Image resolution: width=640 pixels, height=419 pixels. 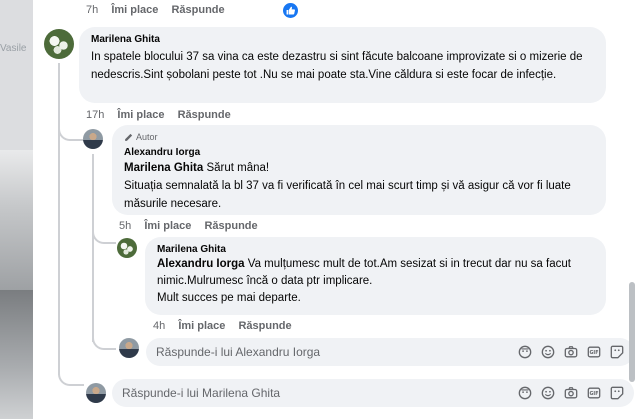 I want to click on comment-actions: 5h Îmi place Răspunde, so click(x=188, y=226).